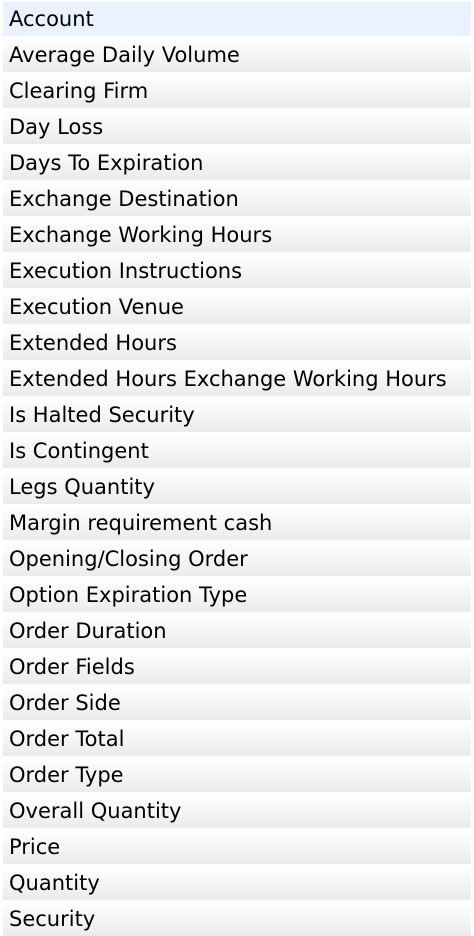 Image resolution: width=474 pixels, height=936 pixels. What do you see at coordinates (237, 775) in the screenshot?
I see `list-item-order-type: Order Type` at bounding box center [237, 775].